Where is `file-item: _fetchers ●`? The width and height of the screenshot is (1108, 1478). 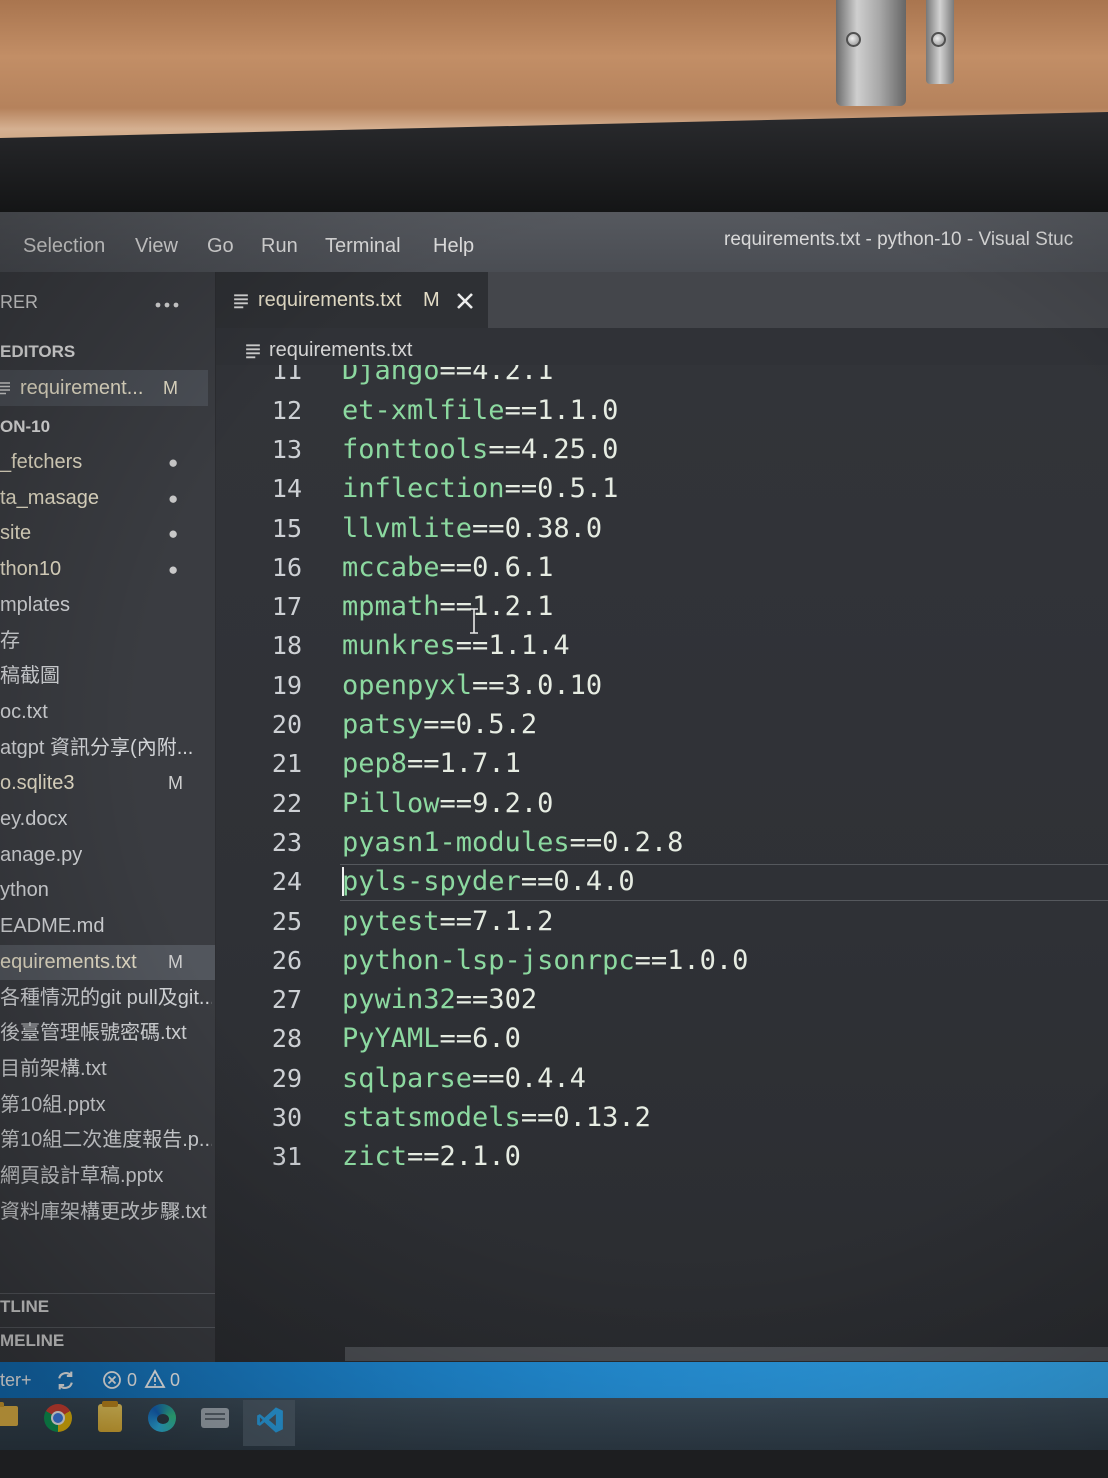 file-item: _fetchers ● is located at coordinates (107, 463).